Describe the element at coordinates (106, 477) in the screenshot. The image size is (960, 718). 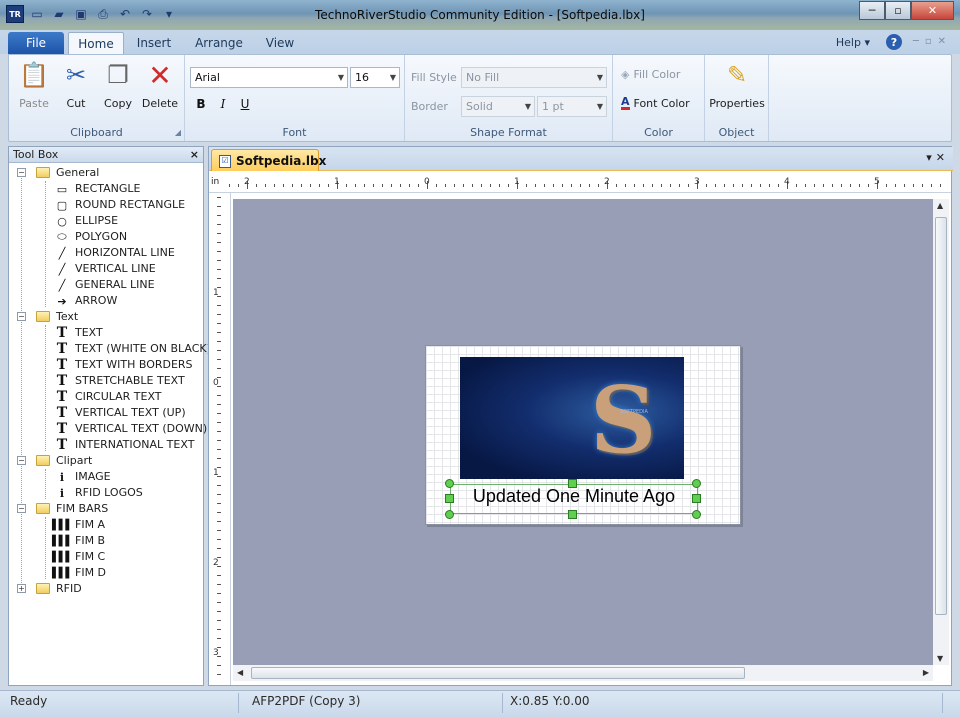
I see `tool-image: i IMAGE` at that location.